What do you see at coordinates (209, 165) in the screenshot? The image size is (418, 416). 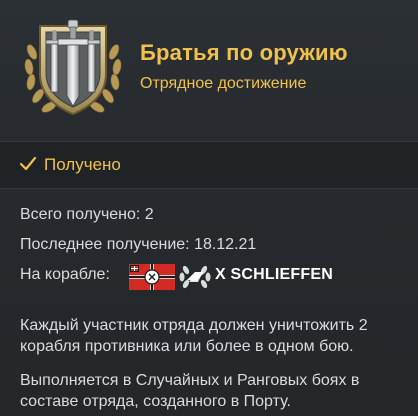 I see `status-bar: Получено` at bounding box center [209, 165].